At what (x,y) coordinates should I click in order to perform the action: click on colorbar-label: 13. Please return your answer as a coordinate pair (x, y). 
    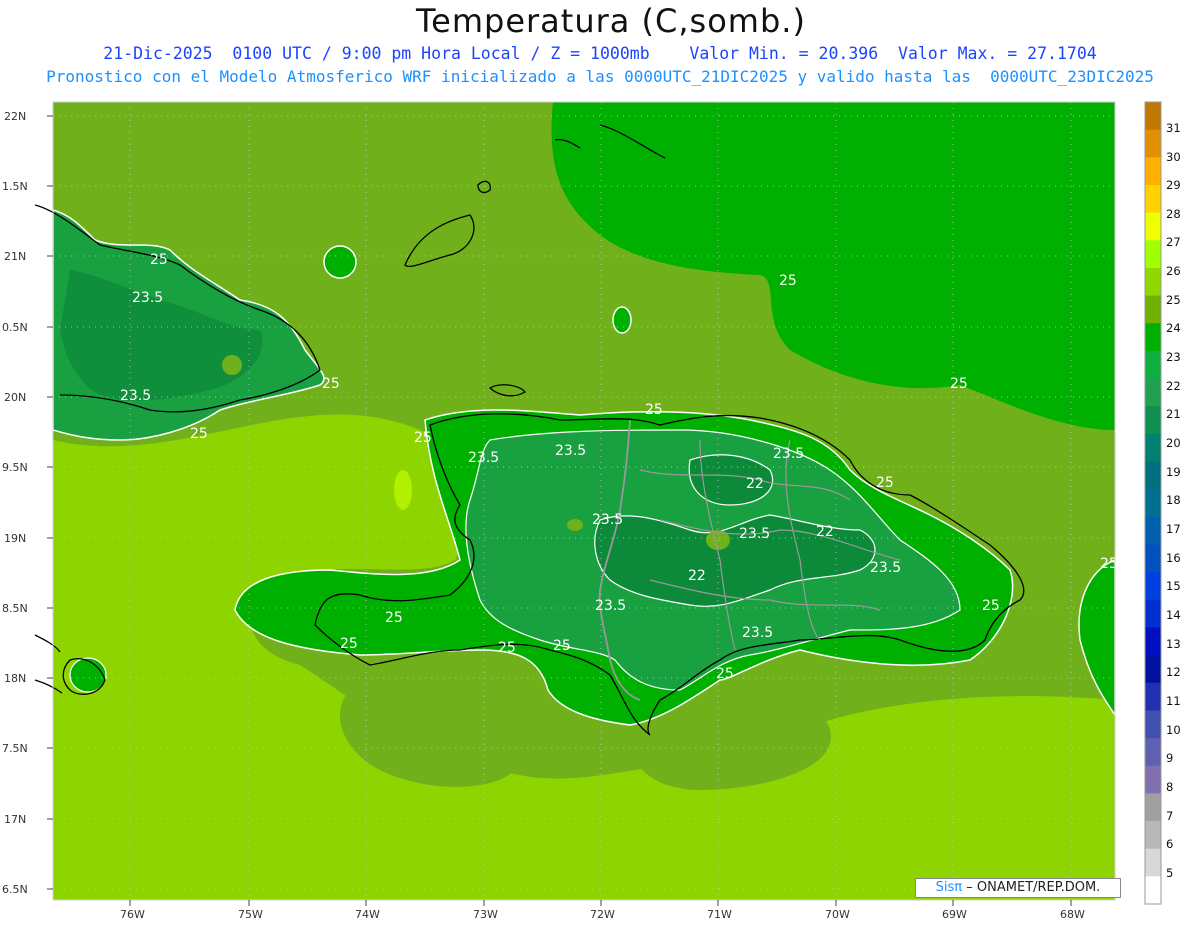
    Looking at the image, I should click on (1173, 644).